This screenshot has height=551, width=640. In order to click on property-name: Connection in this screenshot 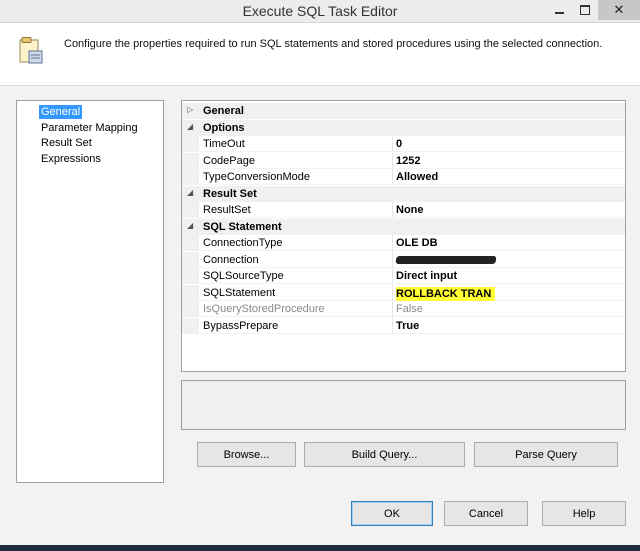, I will do `click(231, 260)`.